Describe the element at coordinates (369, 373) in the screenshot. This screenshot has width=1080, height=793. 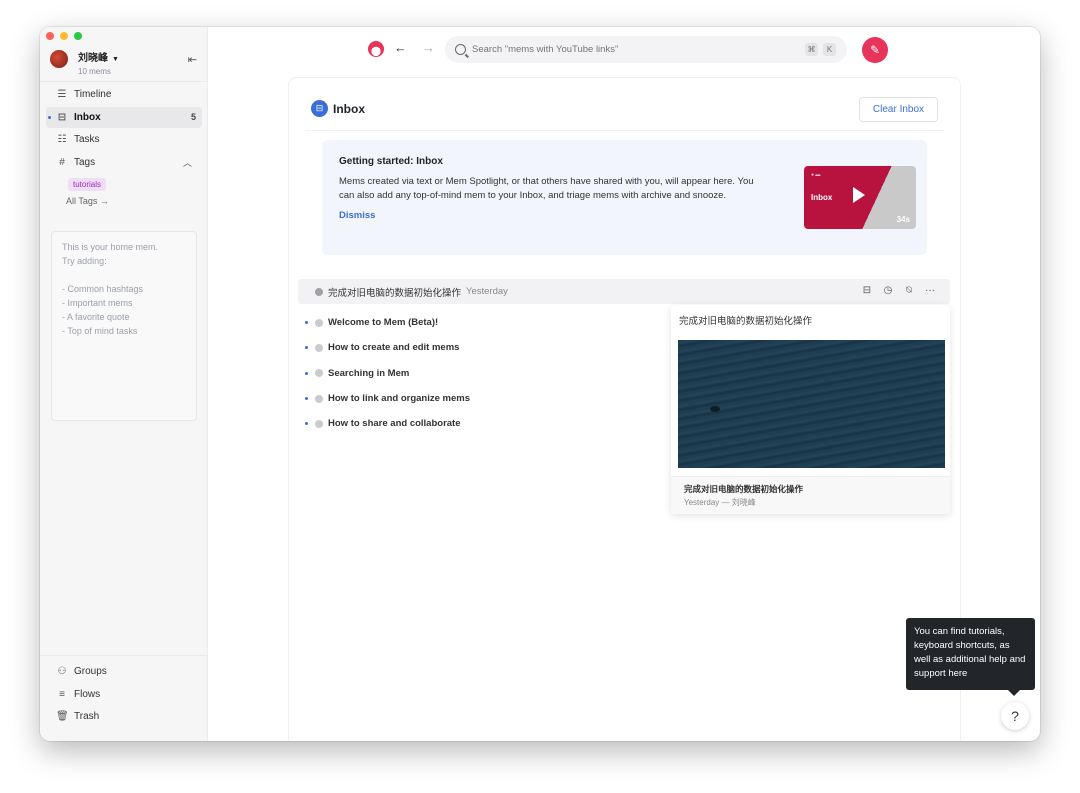
I see `list-item-title: Searching in Mem` at that location.